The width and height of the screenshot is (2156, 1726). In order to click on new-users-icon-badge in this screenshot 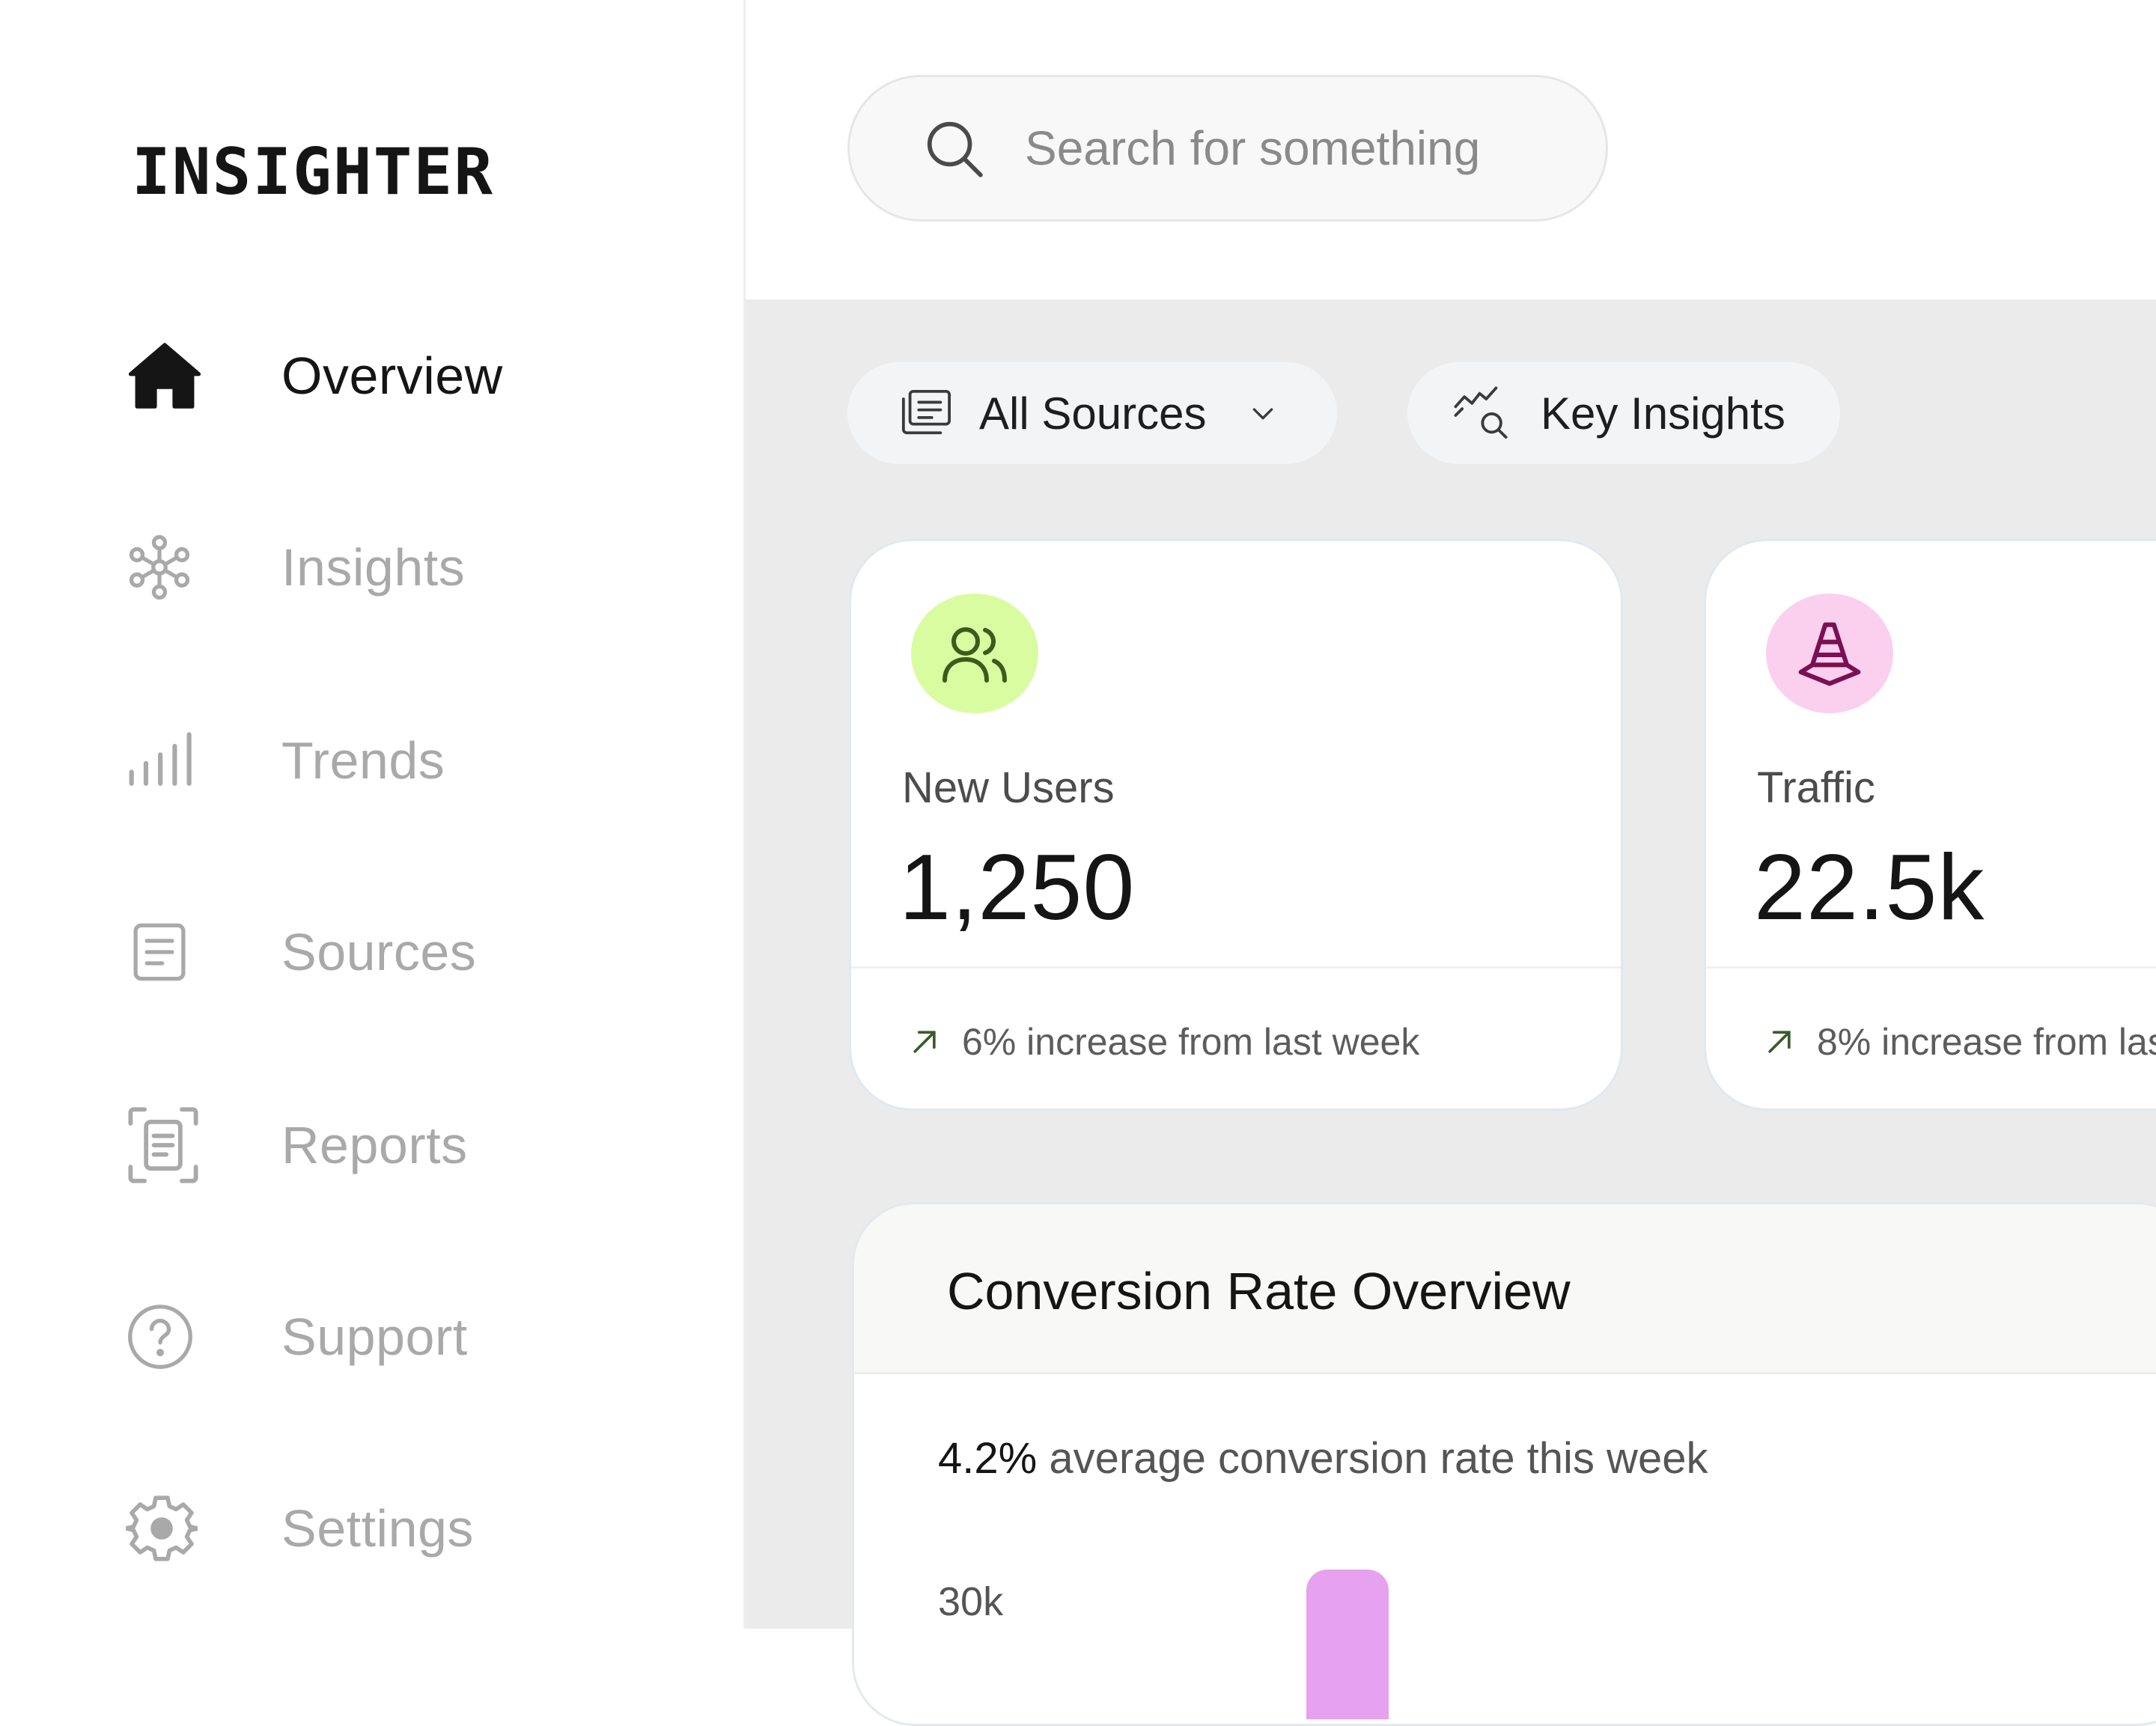, I will do `click(974, 653)`.